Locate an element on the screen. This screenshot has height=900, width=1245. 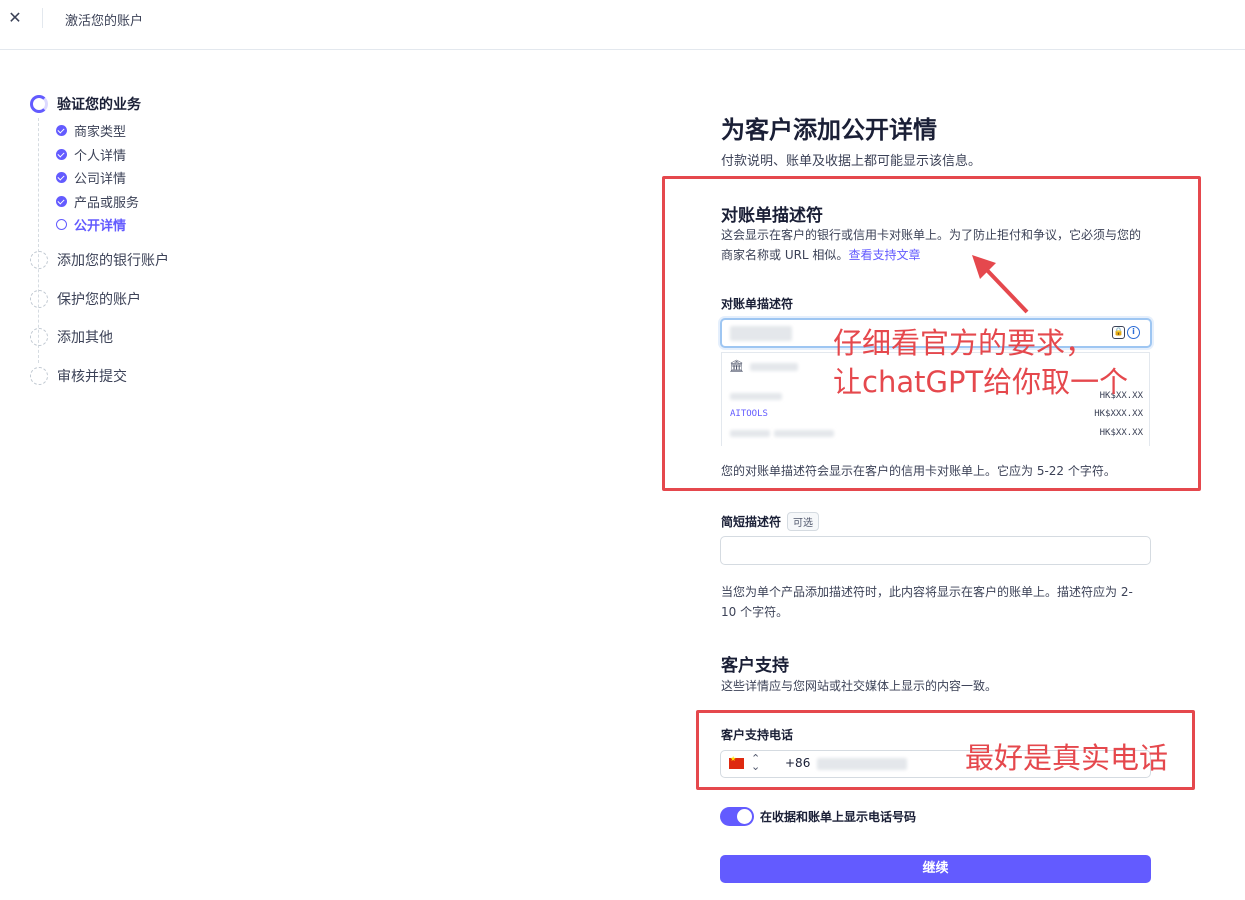
continue-button: 继续 is located at coordinates (935, 869).